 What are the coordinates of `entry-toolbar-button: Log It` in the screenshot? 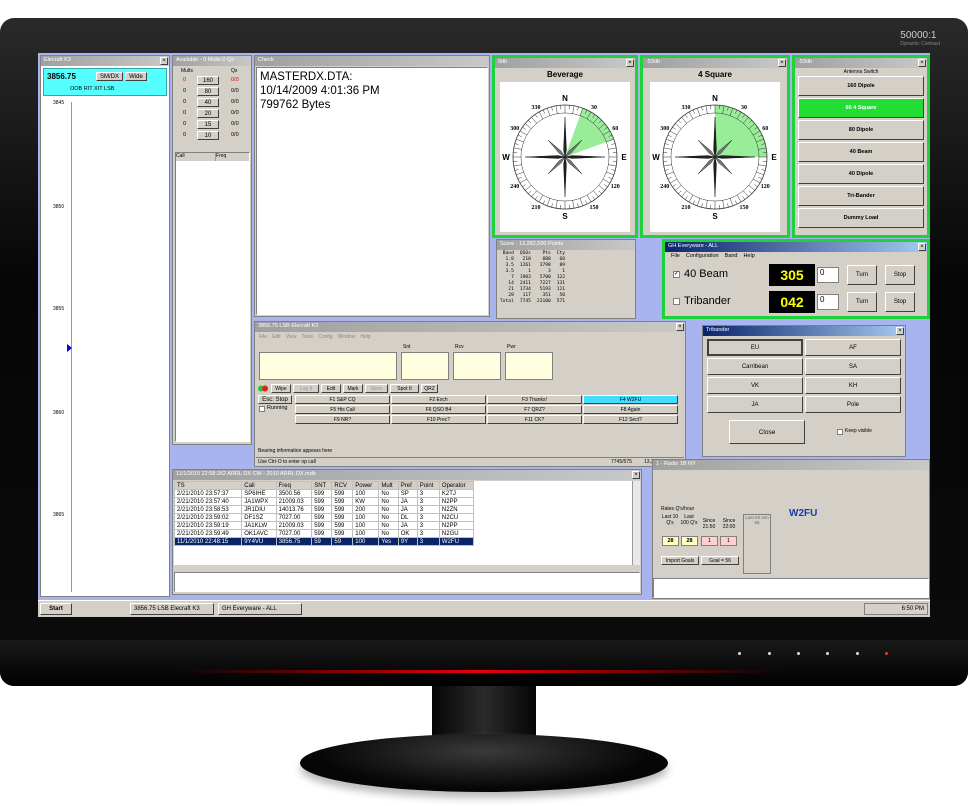 It's located at (306, 388).